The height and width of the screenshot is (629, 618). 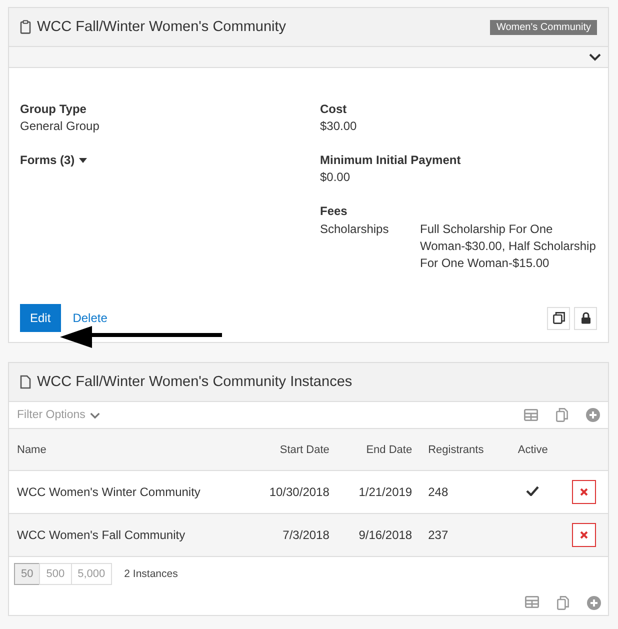 I want to click on edit-button: Edit, so click(x=40, y=318).